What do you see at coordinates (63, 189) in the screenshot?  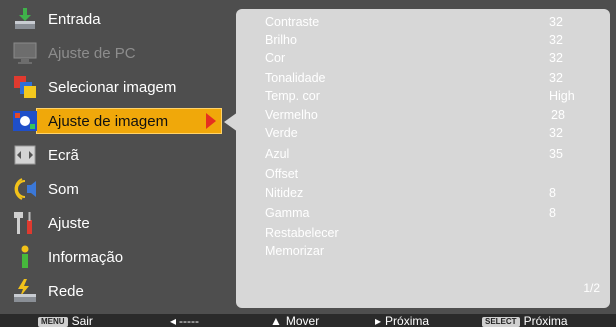 I see `menu-item-label: Som` at bounding box center [63, 189].